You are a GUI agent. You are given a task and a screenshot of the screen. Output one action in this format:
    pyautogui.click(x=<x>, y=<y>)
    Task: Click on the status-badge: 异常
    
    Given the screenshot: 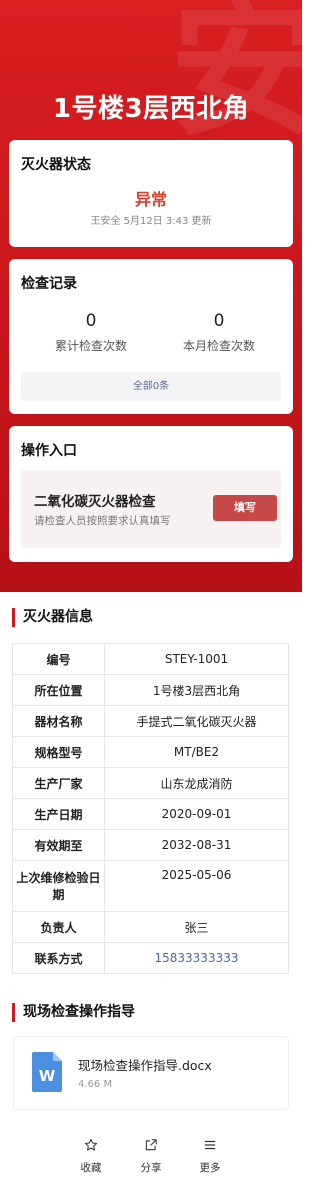 What is the action you would take?
    pyautogui.click(x=150, y=199)
    